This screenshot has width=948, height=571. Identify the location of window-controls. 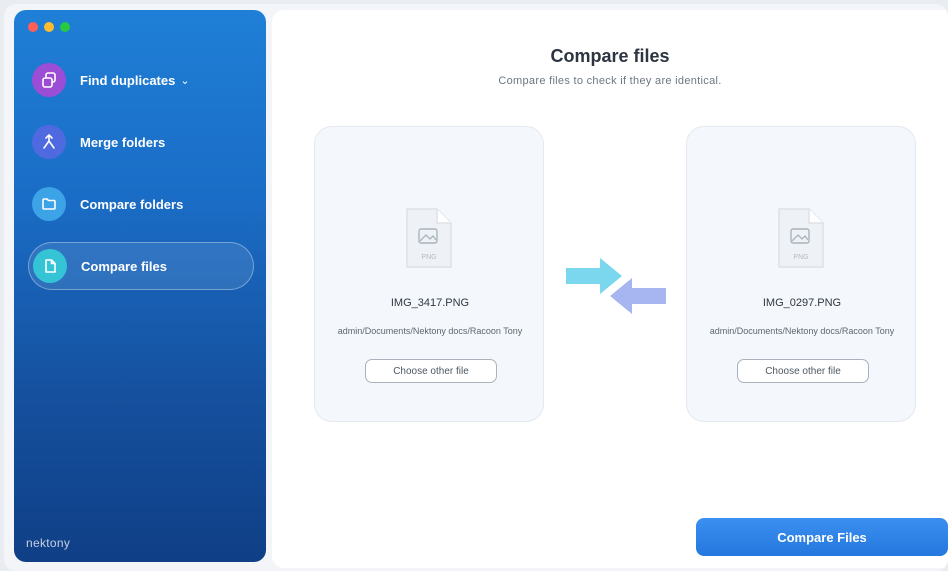
(49, 27).